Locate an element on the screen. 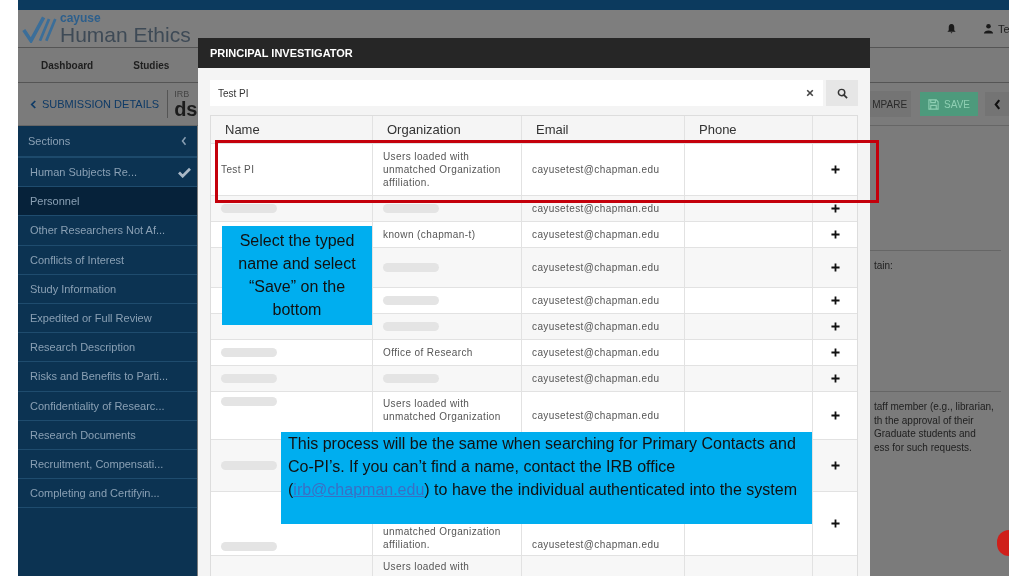 Image resolution: width=1024 pixels, height=576 pixels. sidebar-item-label: Expedited or Full Review is located at coordinates (91, 318).